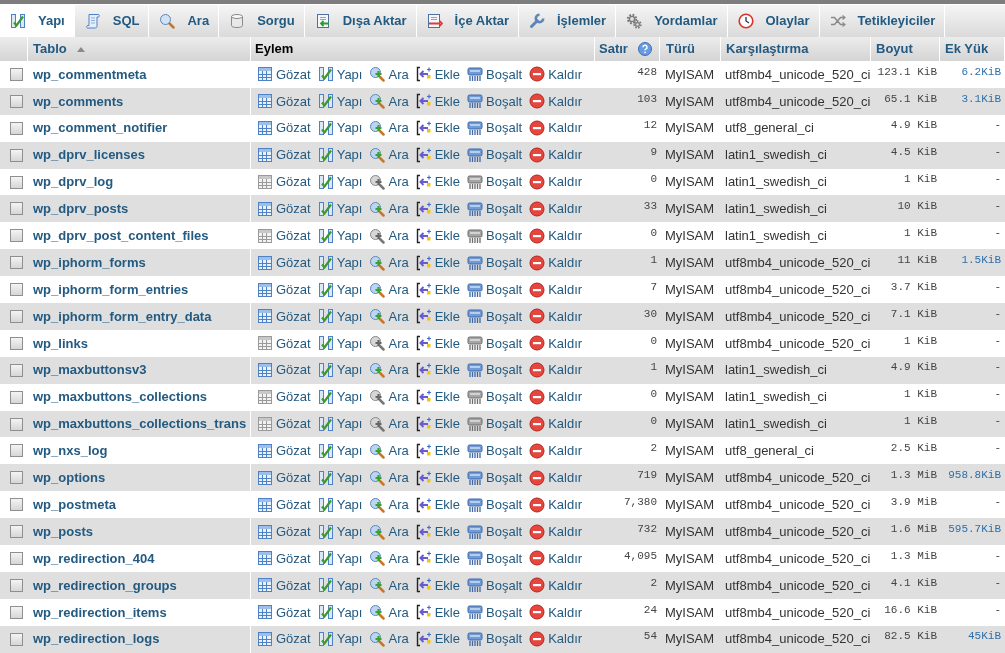  What do you see at coordinates (63, 531) in the screenshot?
I see `table-name-link: wp_posts` at bounding box center [63, 531].